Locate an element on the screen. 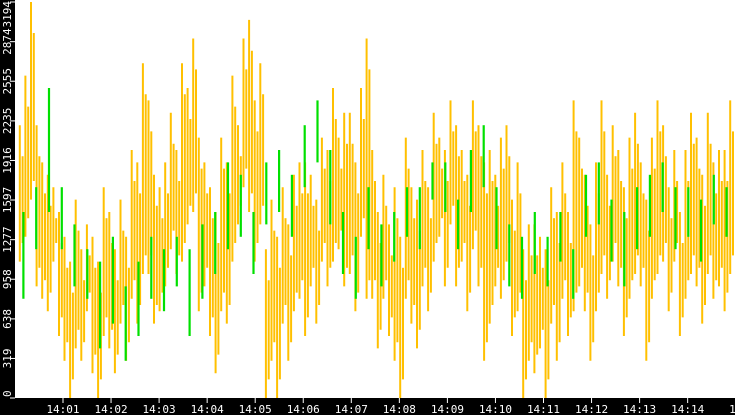 The image size is (735, 415). x-tick-label: 14:06 is located at coordinates (303, 409).